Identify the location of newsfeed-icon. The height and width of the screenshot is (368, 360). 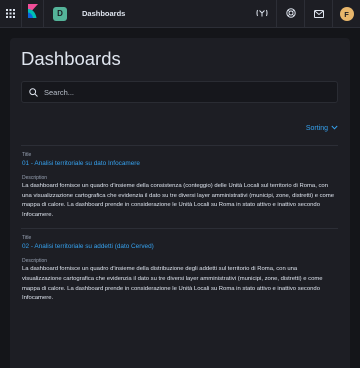
(262, 14).